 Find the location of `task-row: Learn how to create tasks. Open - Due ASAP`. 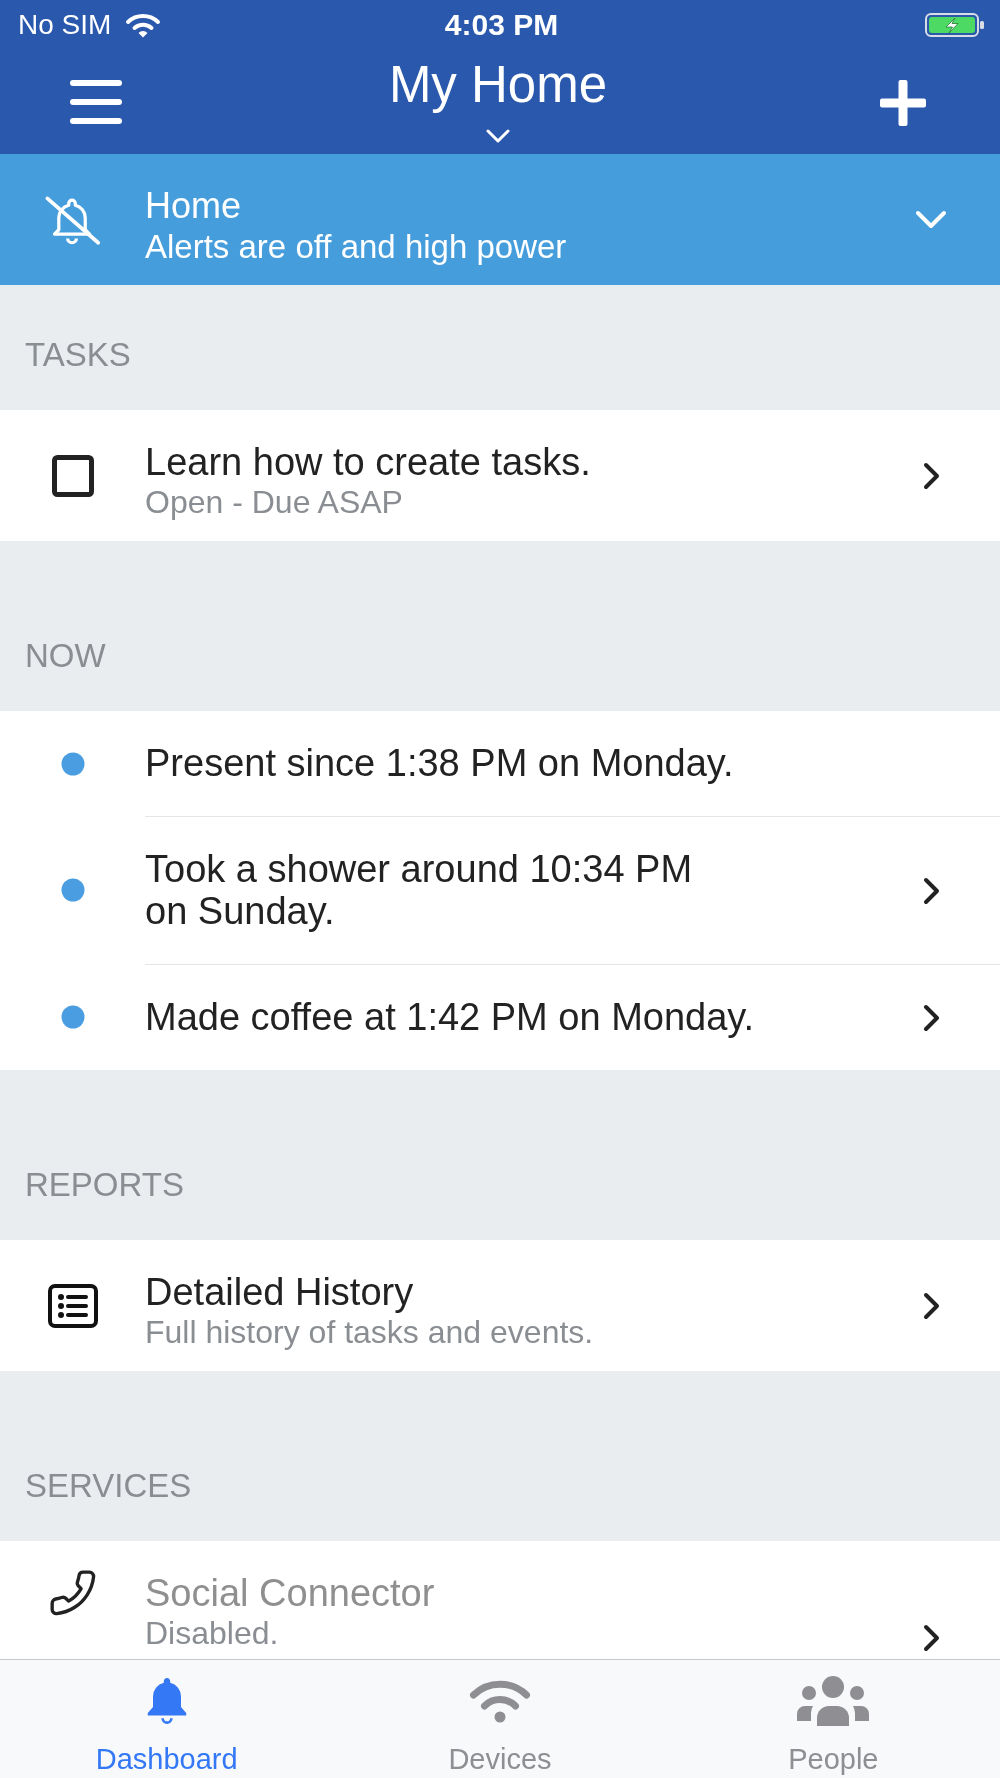

task-row: Learn how to create tasks. Open - Due ASAP is located at coordinates (500, 475).